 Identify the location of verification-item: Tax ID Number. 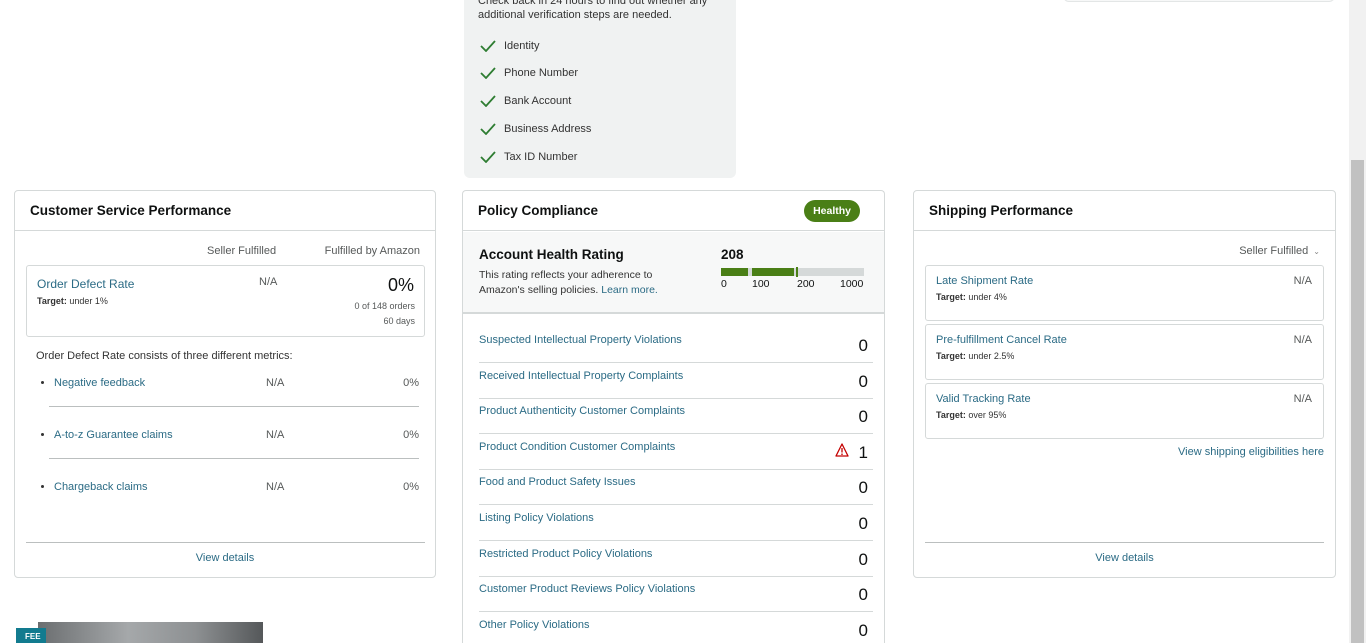
(528, 157).